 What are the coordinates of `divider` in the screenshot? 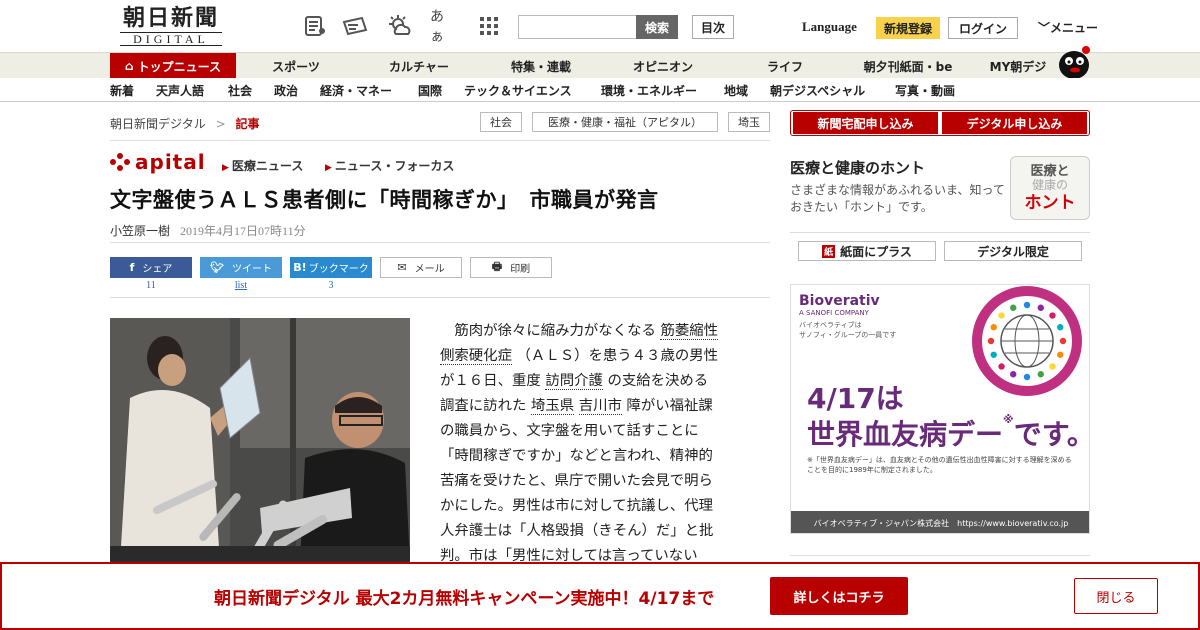 It's located at (940, 232).